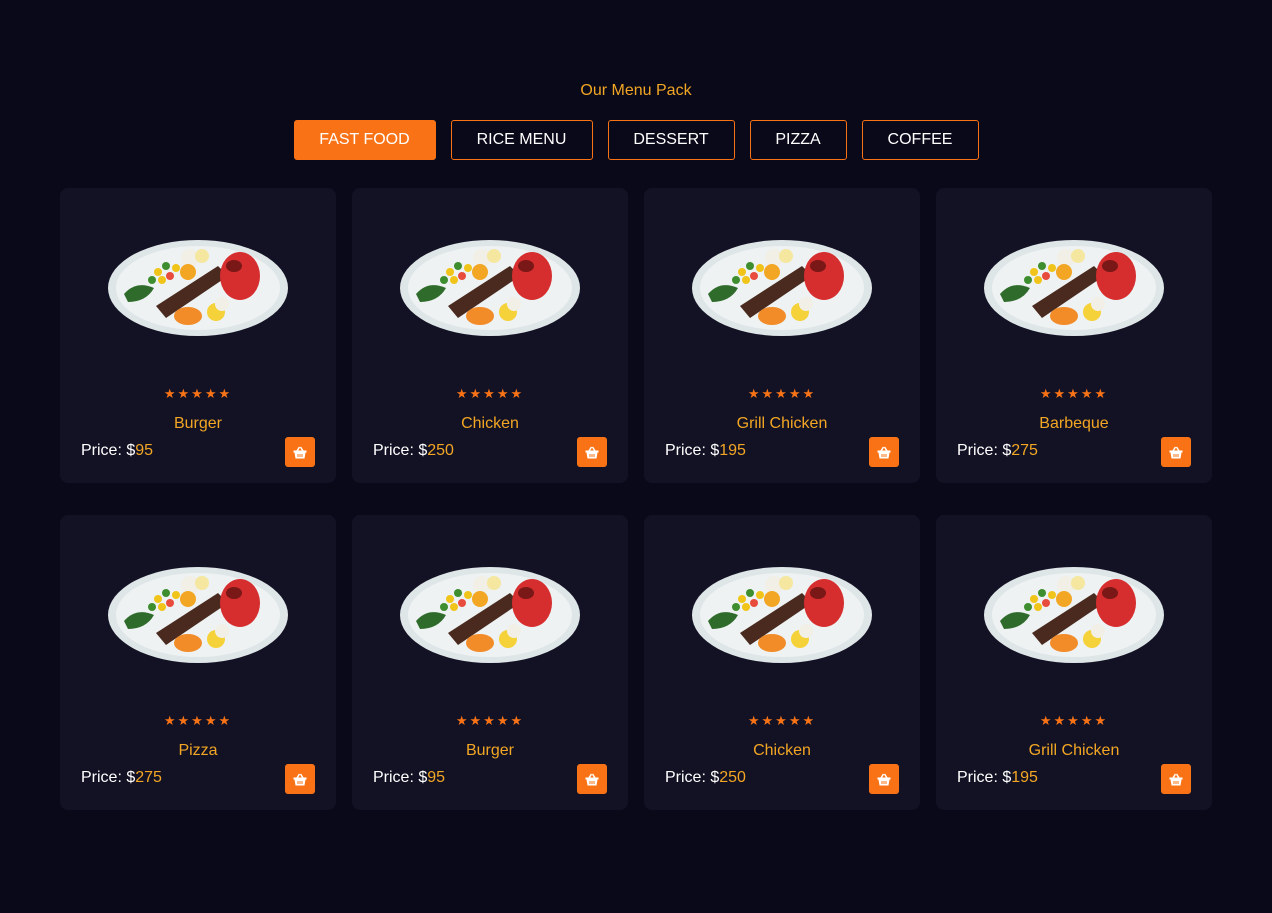 The image size is (1272, 913). Describe the element at coordinates (671, 140) in the screenshot. I see `tab-dessert: DESSERT` at that location.